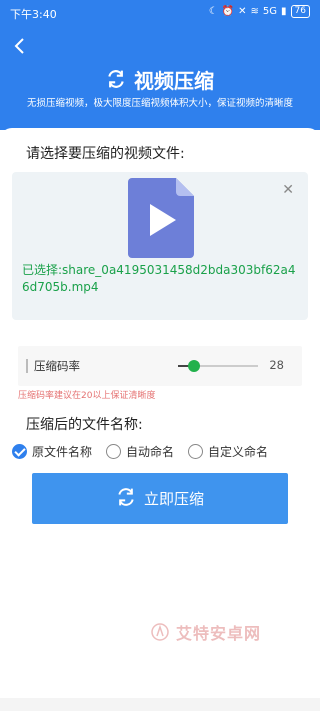 The image size is (320, 711). What do you see at coordinates (57, 366) in the screenshot?
I see `bitrate-label: 压缩码率` at bounding box center [57, 366].